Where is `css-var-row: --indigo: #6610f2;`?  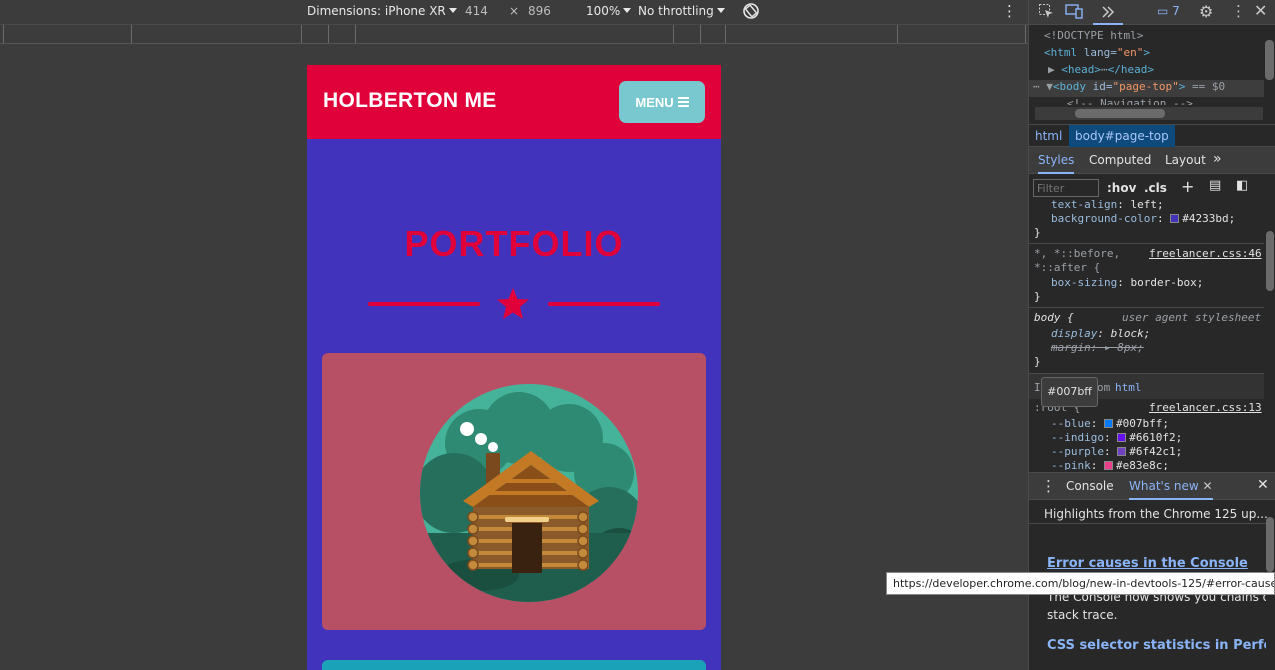 css-var-row: --indigo: #6610f2; is located at coordinates (1116, 437).